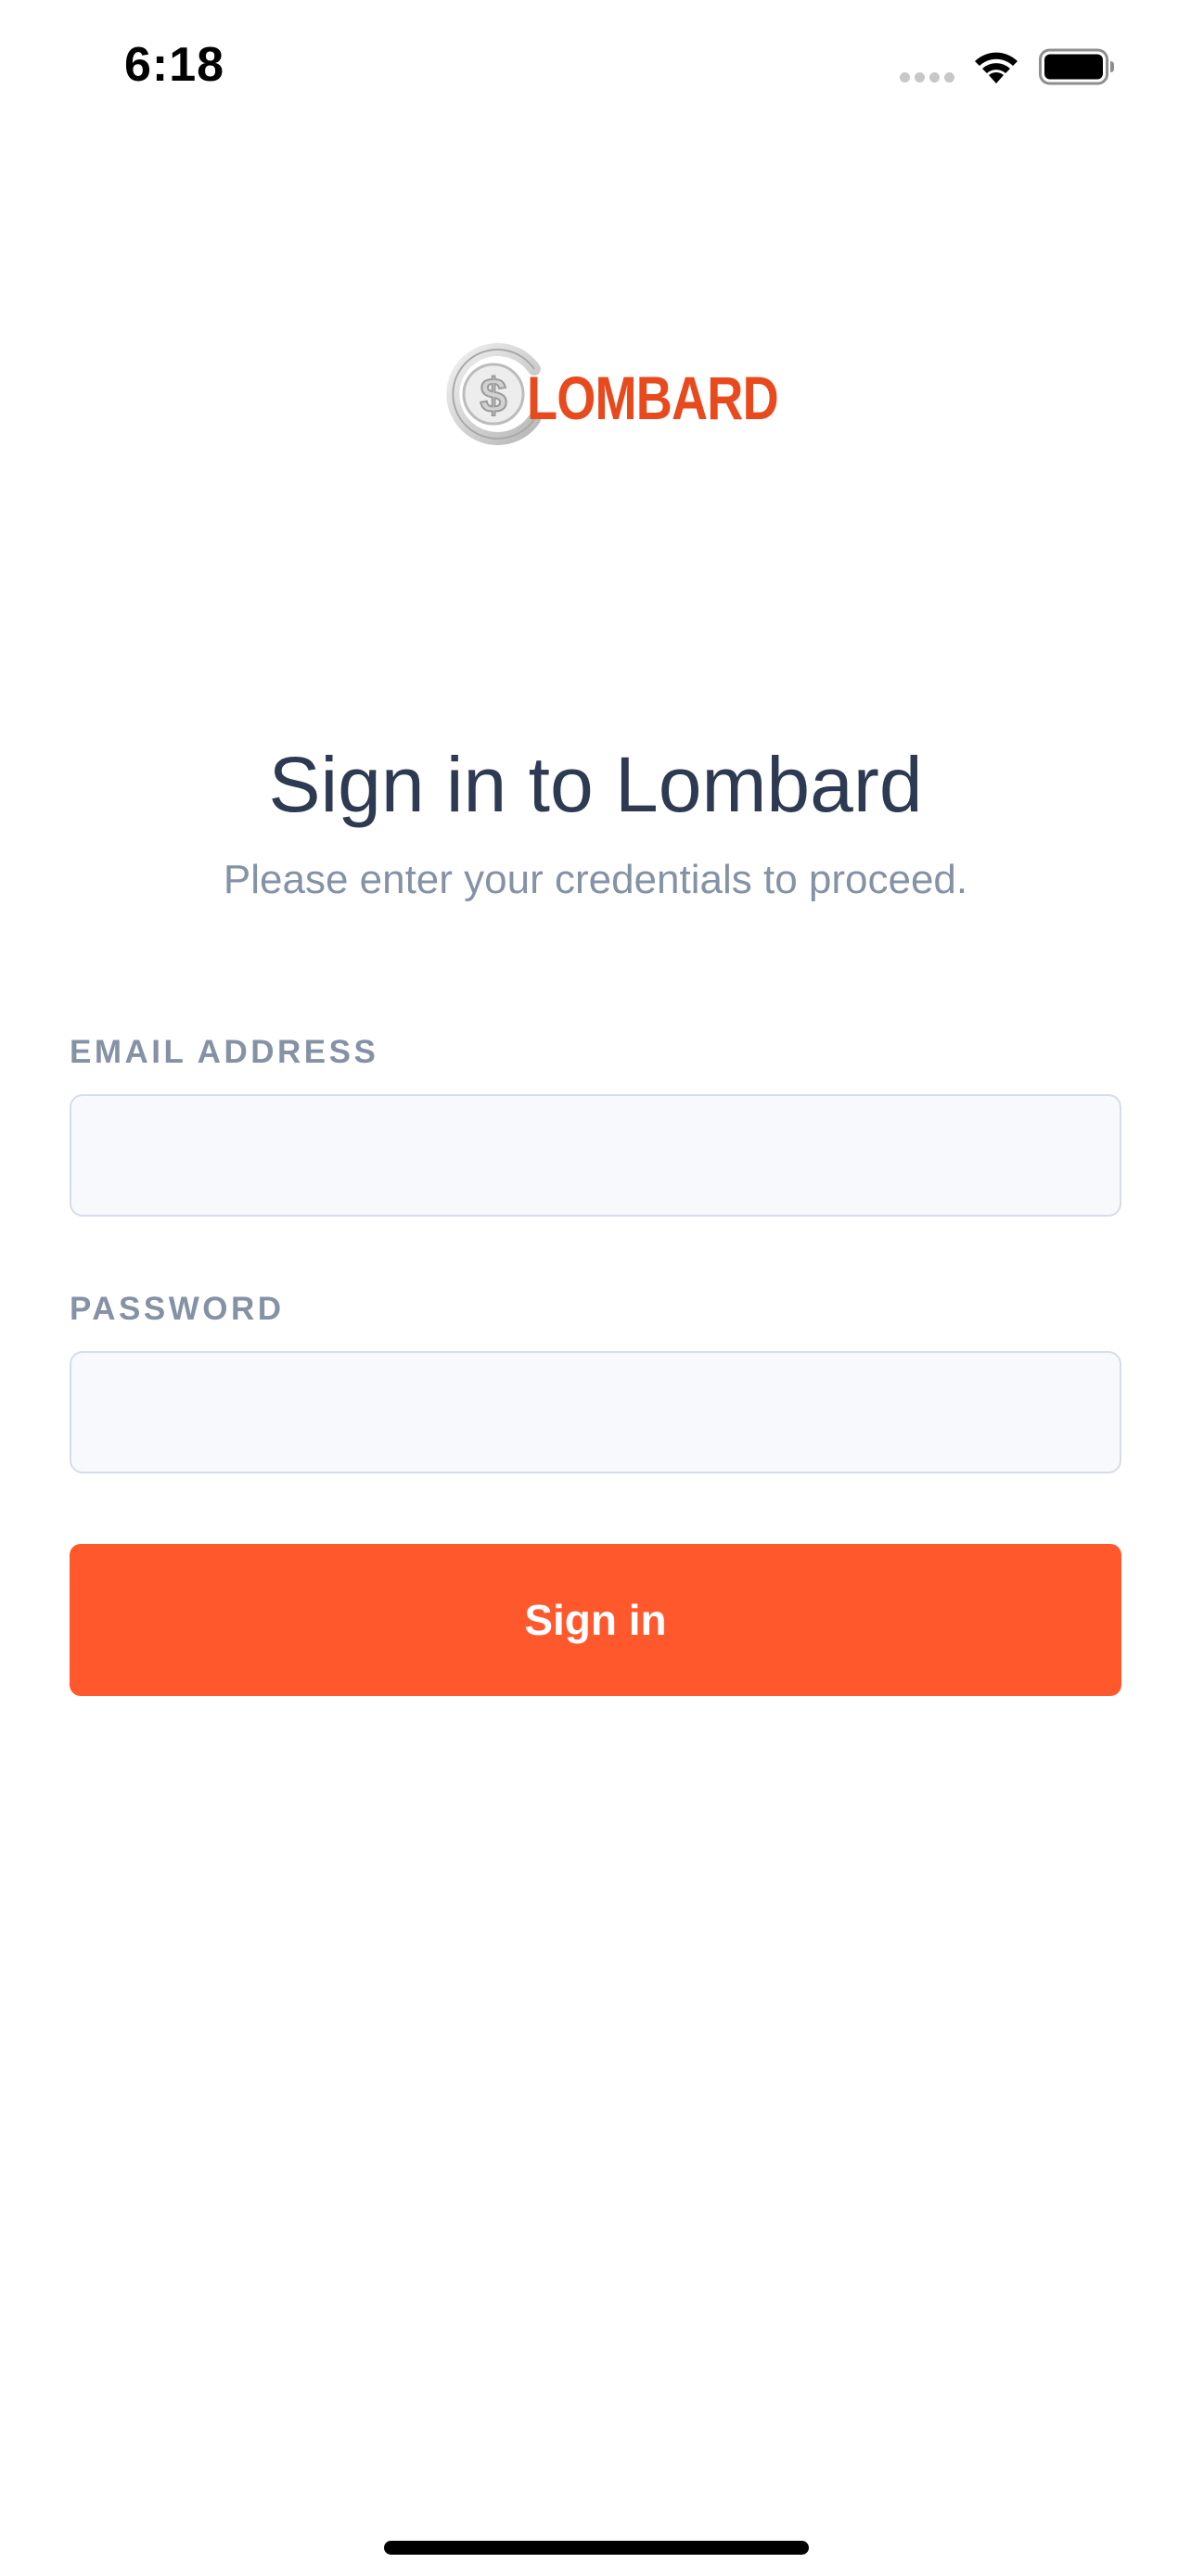 The height and width of the screenshot is (2576, 1191). Describe the element at coordinates (177, 1309) in the screenshot. I see `password-label: PASSWORD` at that location.